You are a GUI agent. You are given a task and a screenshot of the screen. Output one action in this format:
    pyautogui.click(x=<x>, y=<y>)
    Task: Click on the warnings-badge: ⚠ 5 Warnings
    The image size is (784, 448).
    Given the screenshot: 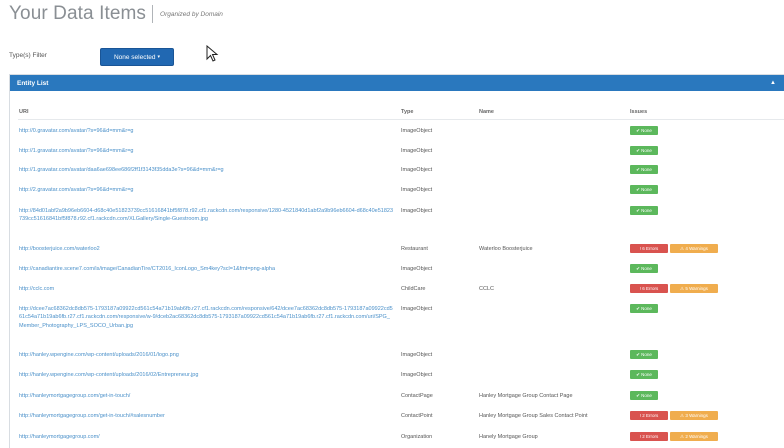 What is the action you would take?
    pyautogui.click(x=694, y=288)
    